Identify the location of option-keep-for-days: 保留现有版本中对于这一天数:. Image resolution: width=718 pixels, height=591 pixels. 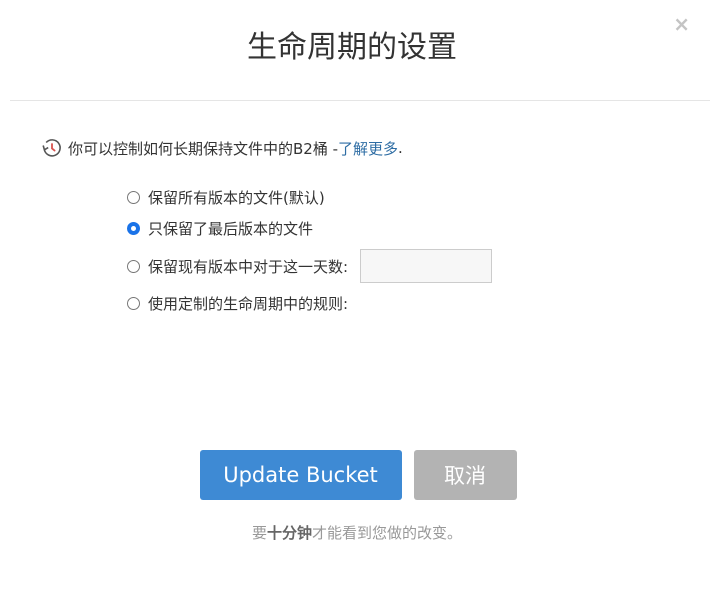
(310, 266).